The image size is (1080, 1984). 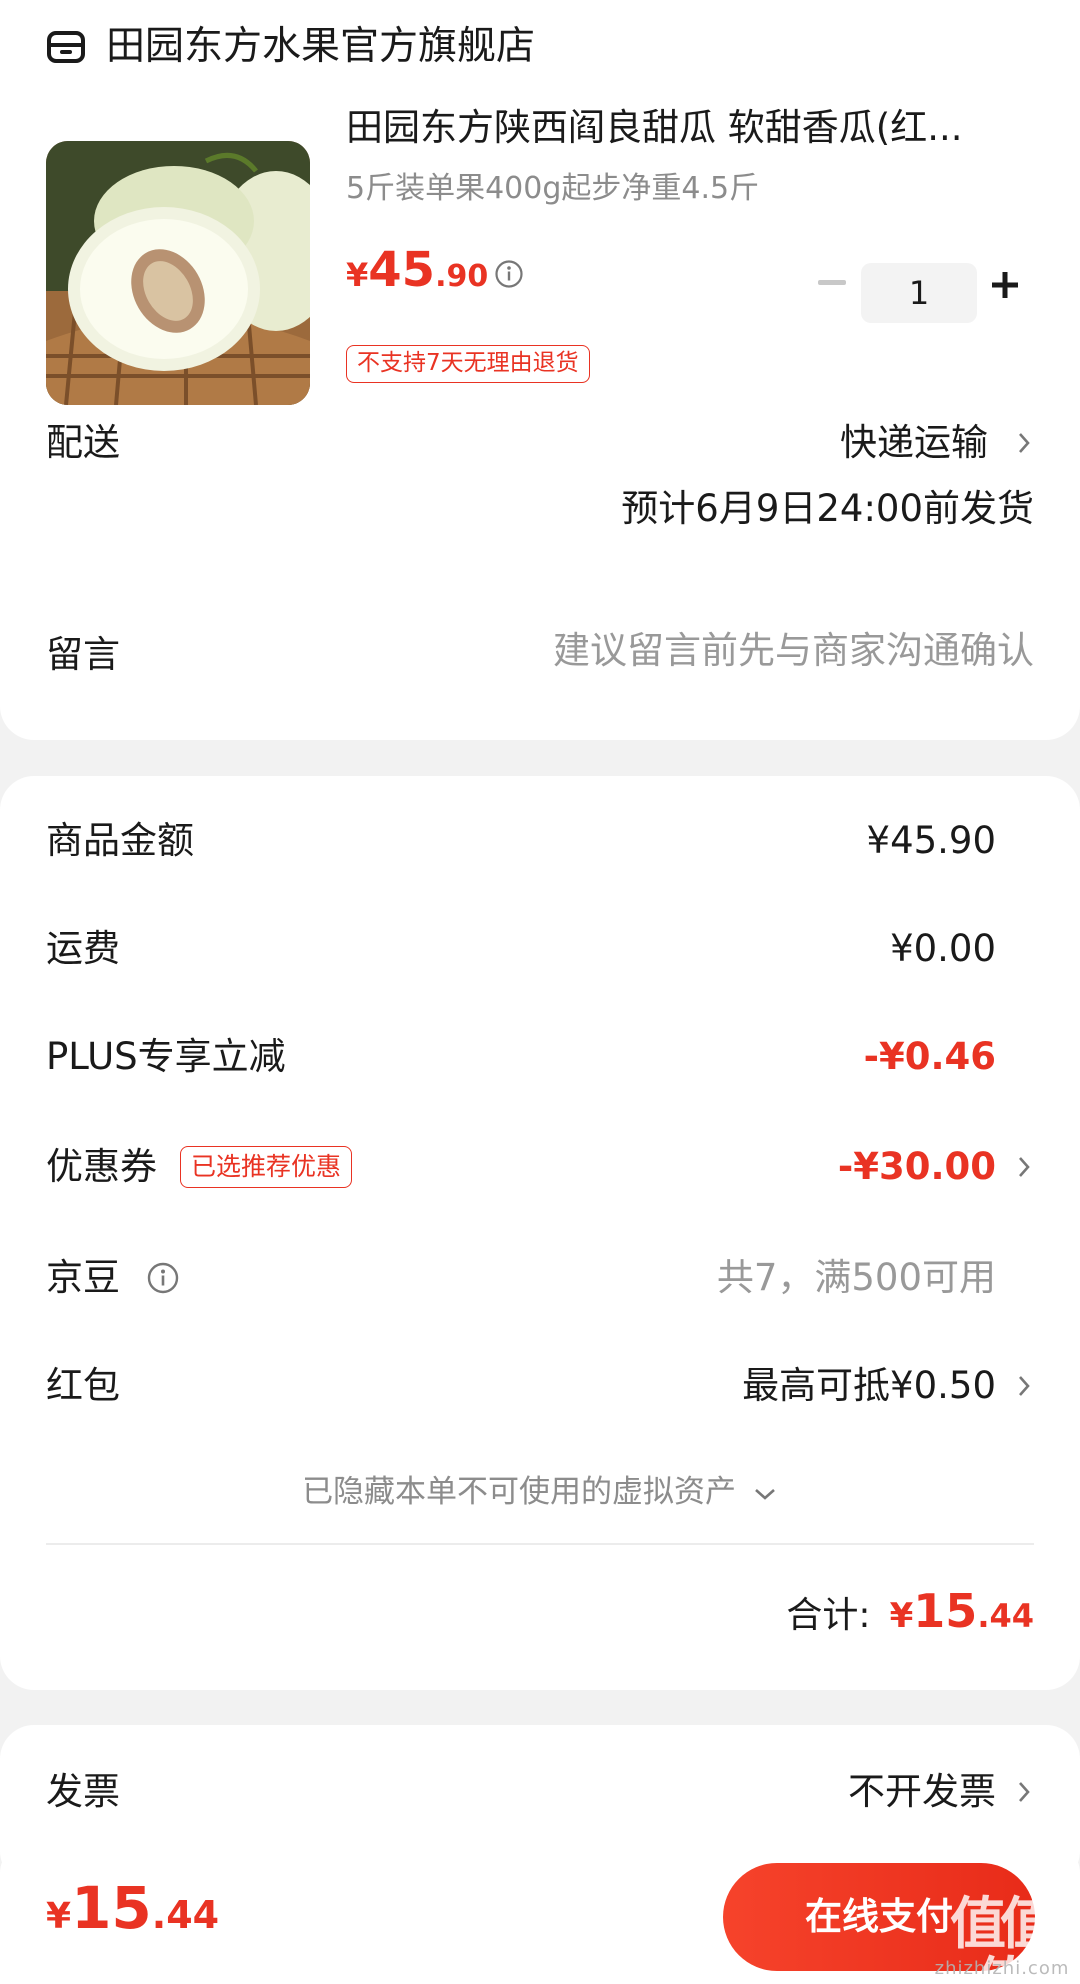 What do you see at coordinates (83, 948) in the screenshot?
I see `shipping-label: 运费` at bounding box center [83, 948].